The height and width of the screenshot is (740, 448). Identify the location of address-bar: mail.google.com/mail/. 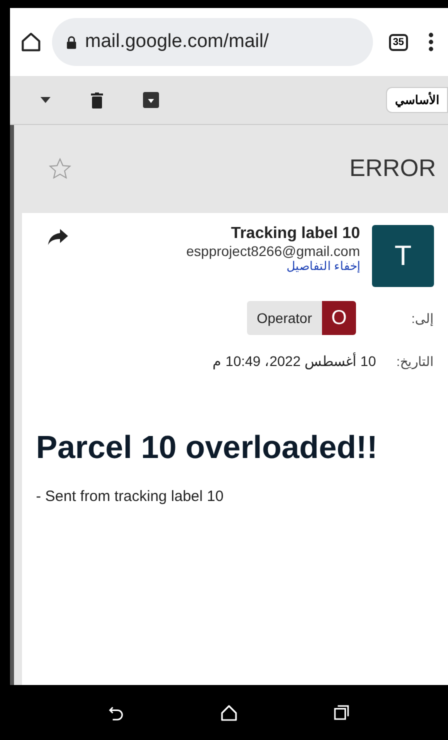
(212, 42).